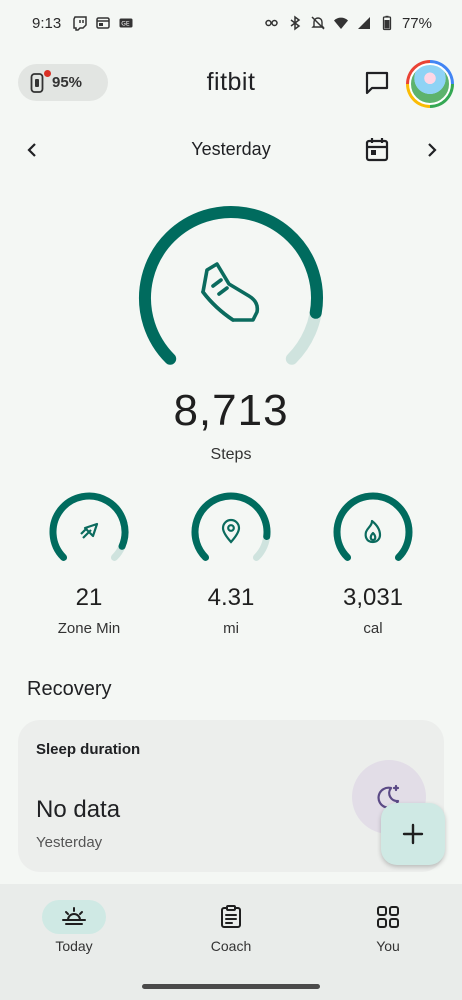 Image resolution: width=462 pixels, height=1000 pixels. I want to click on mute-icon, so click(318, 23).